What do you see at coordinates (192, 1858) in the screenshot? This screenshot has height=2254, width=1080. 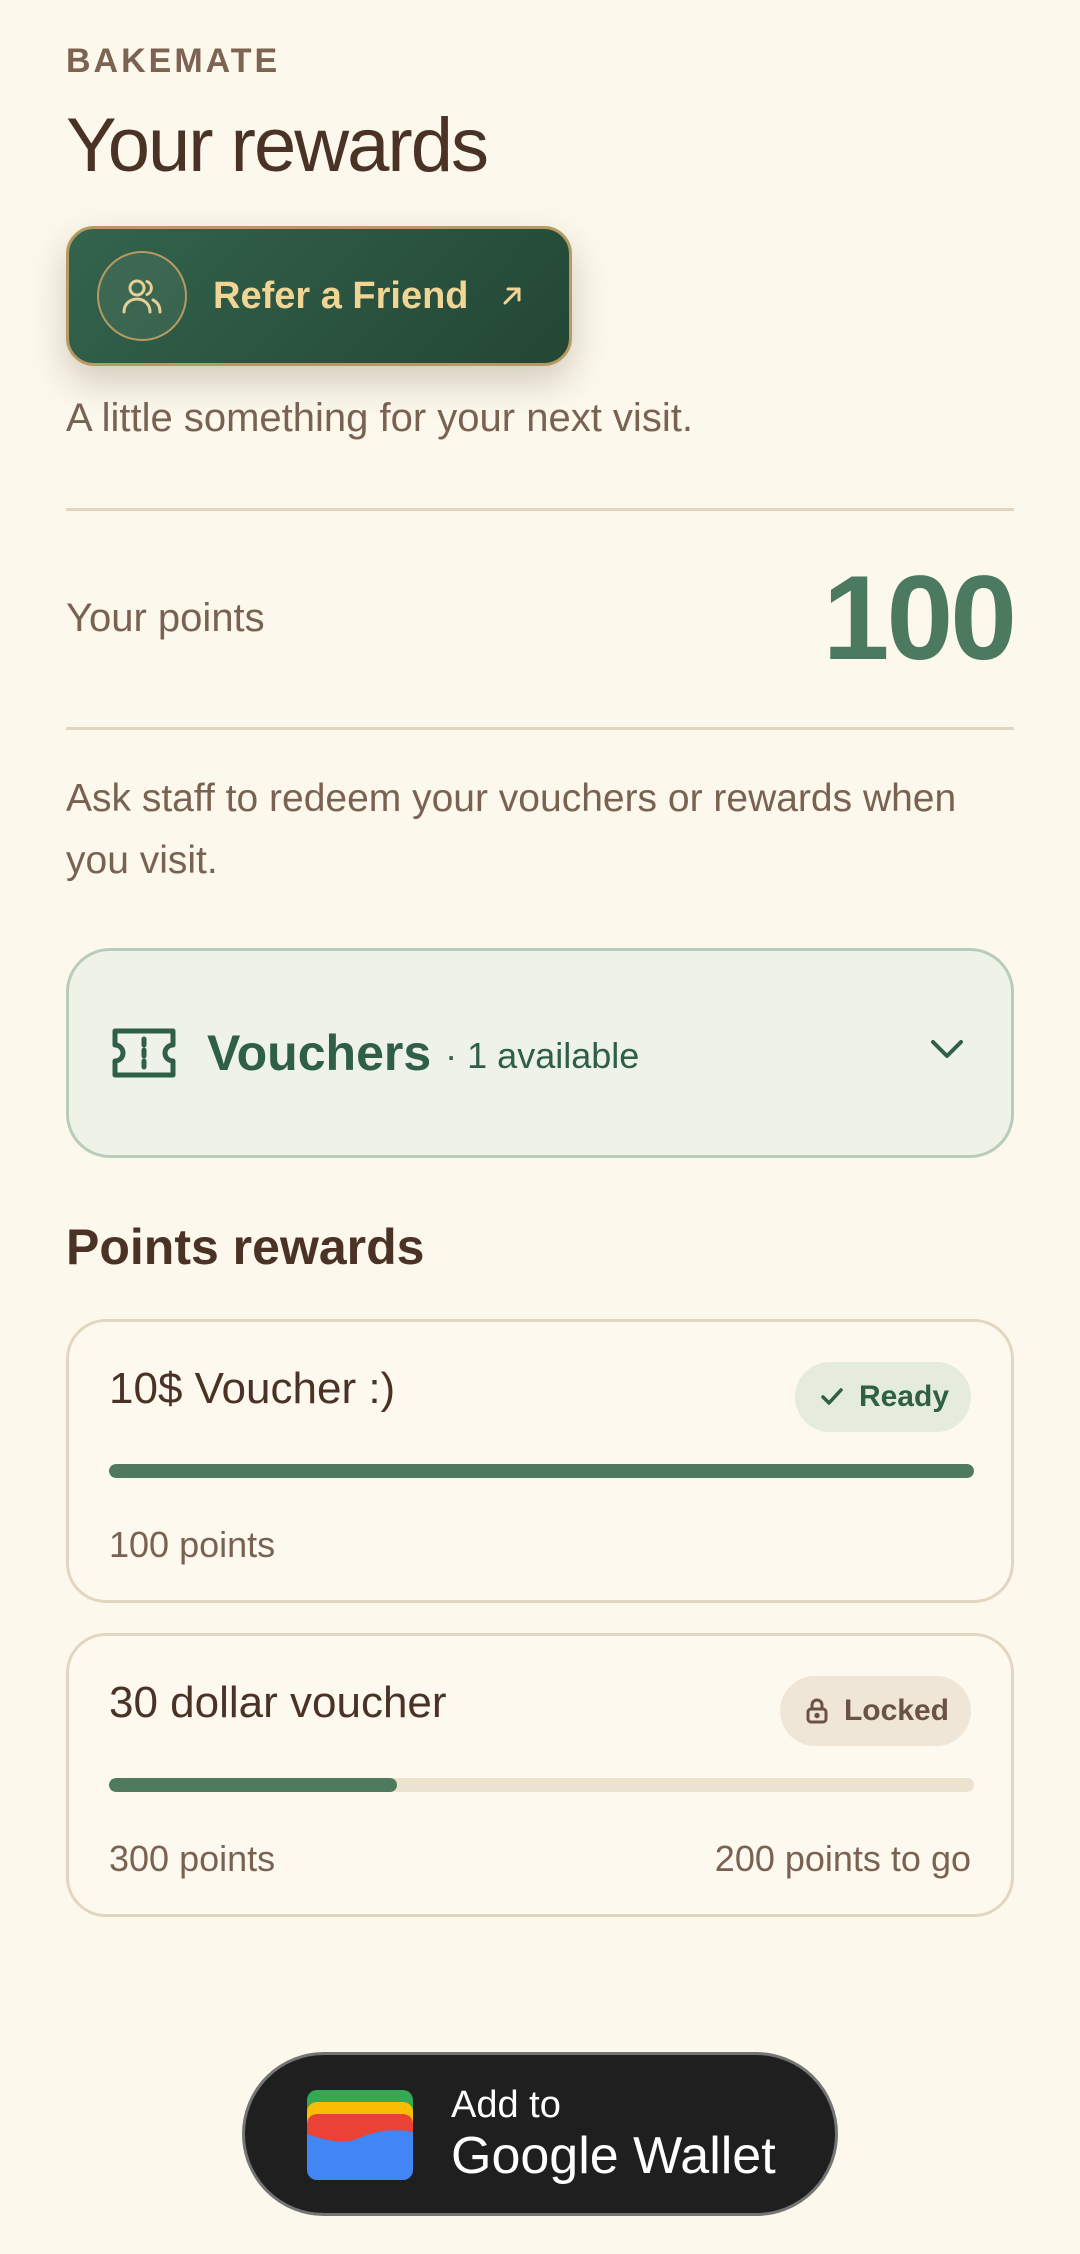 I see `reward-points: 300 points` at bounding box center [192, 1858].